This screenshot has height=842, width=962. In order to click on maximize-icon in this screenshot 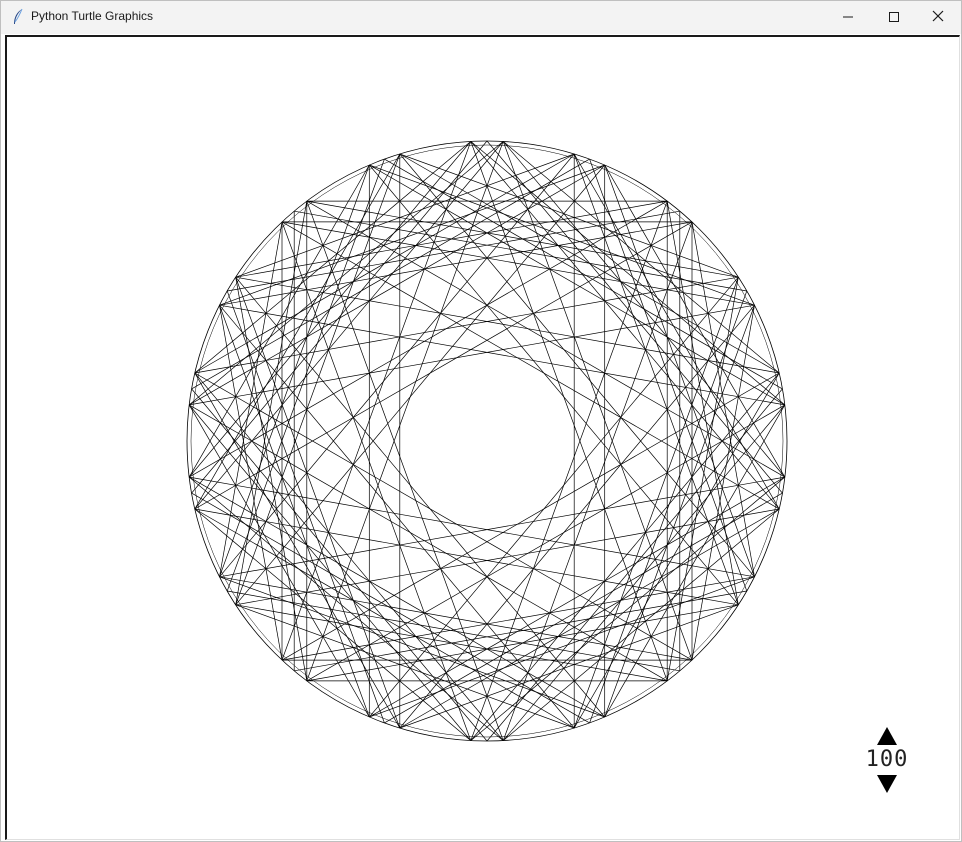, I will do `click(894, 18)`.